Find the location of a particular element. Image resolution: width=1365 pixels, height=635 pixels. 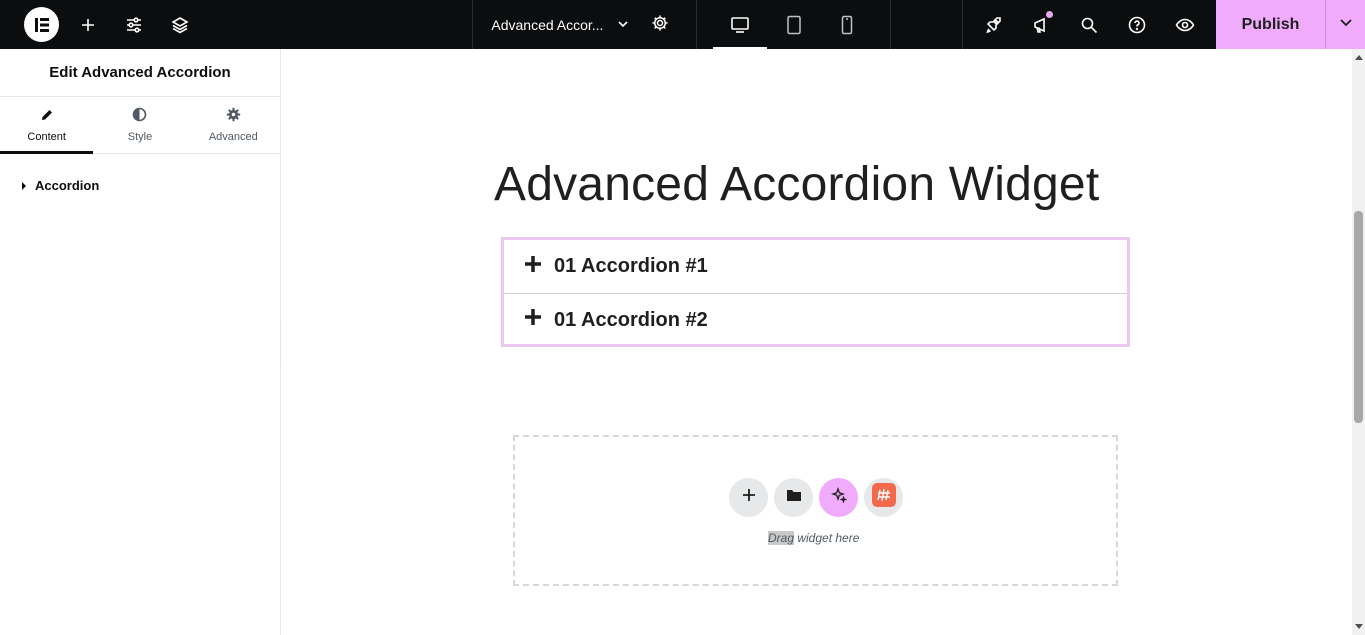

accordion-item-title: 01 Accordion #1 is located at coordinates (631, 266).